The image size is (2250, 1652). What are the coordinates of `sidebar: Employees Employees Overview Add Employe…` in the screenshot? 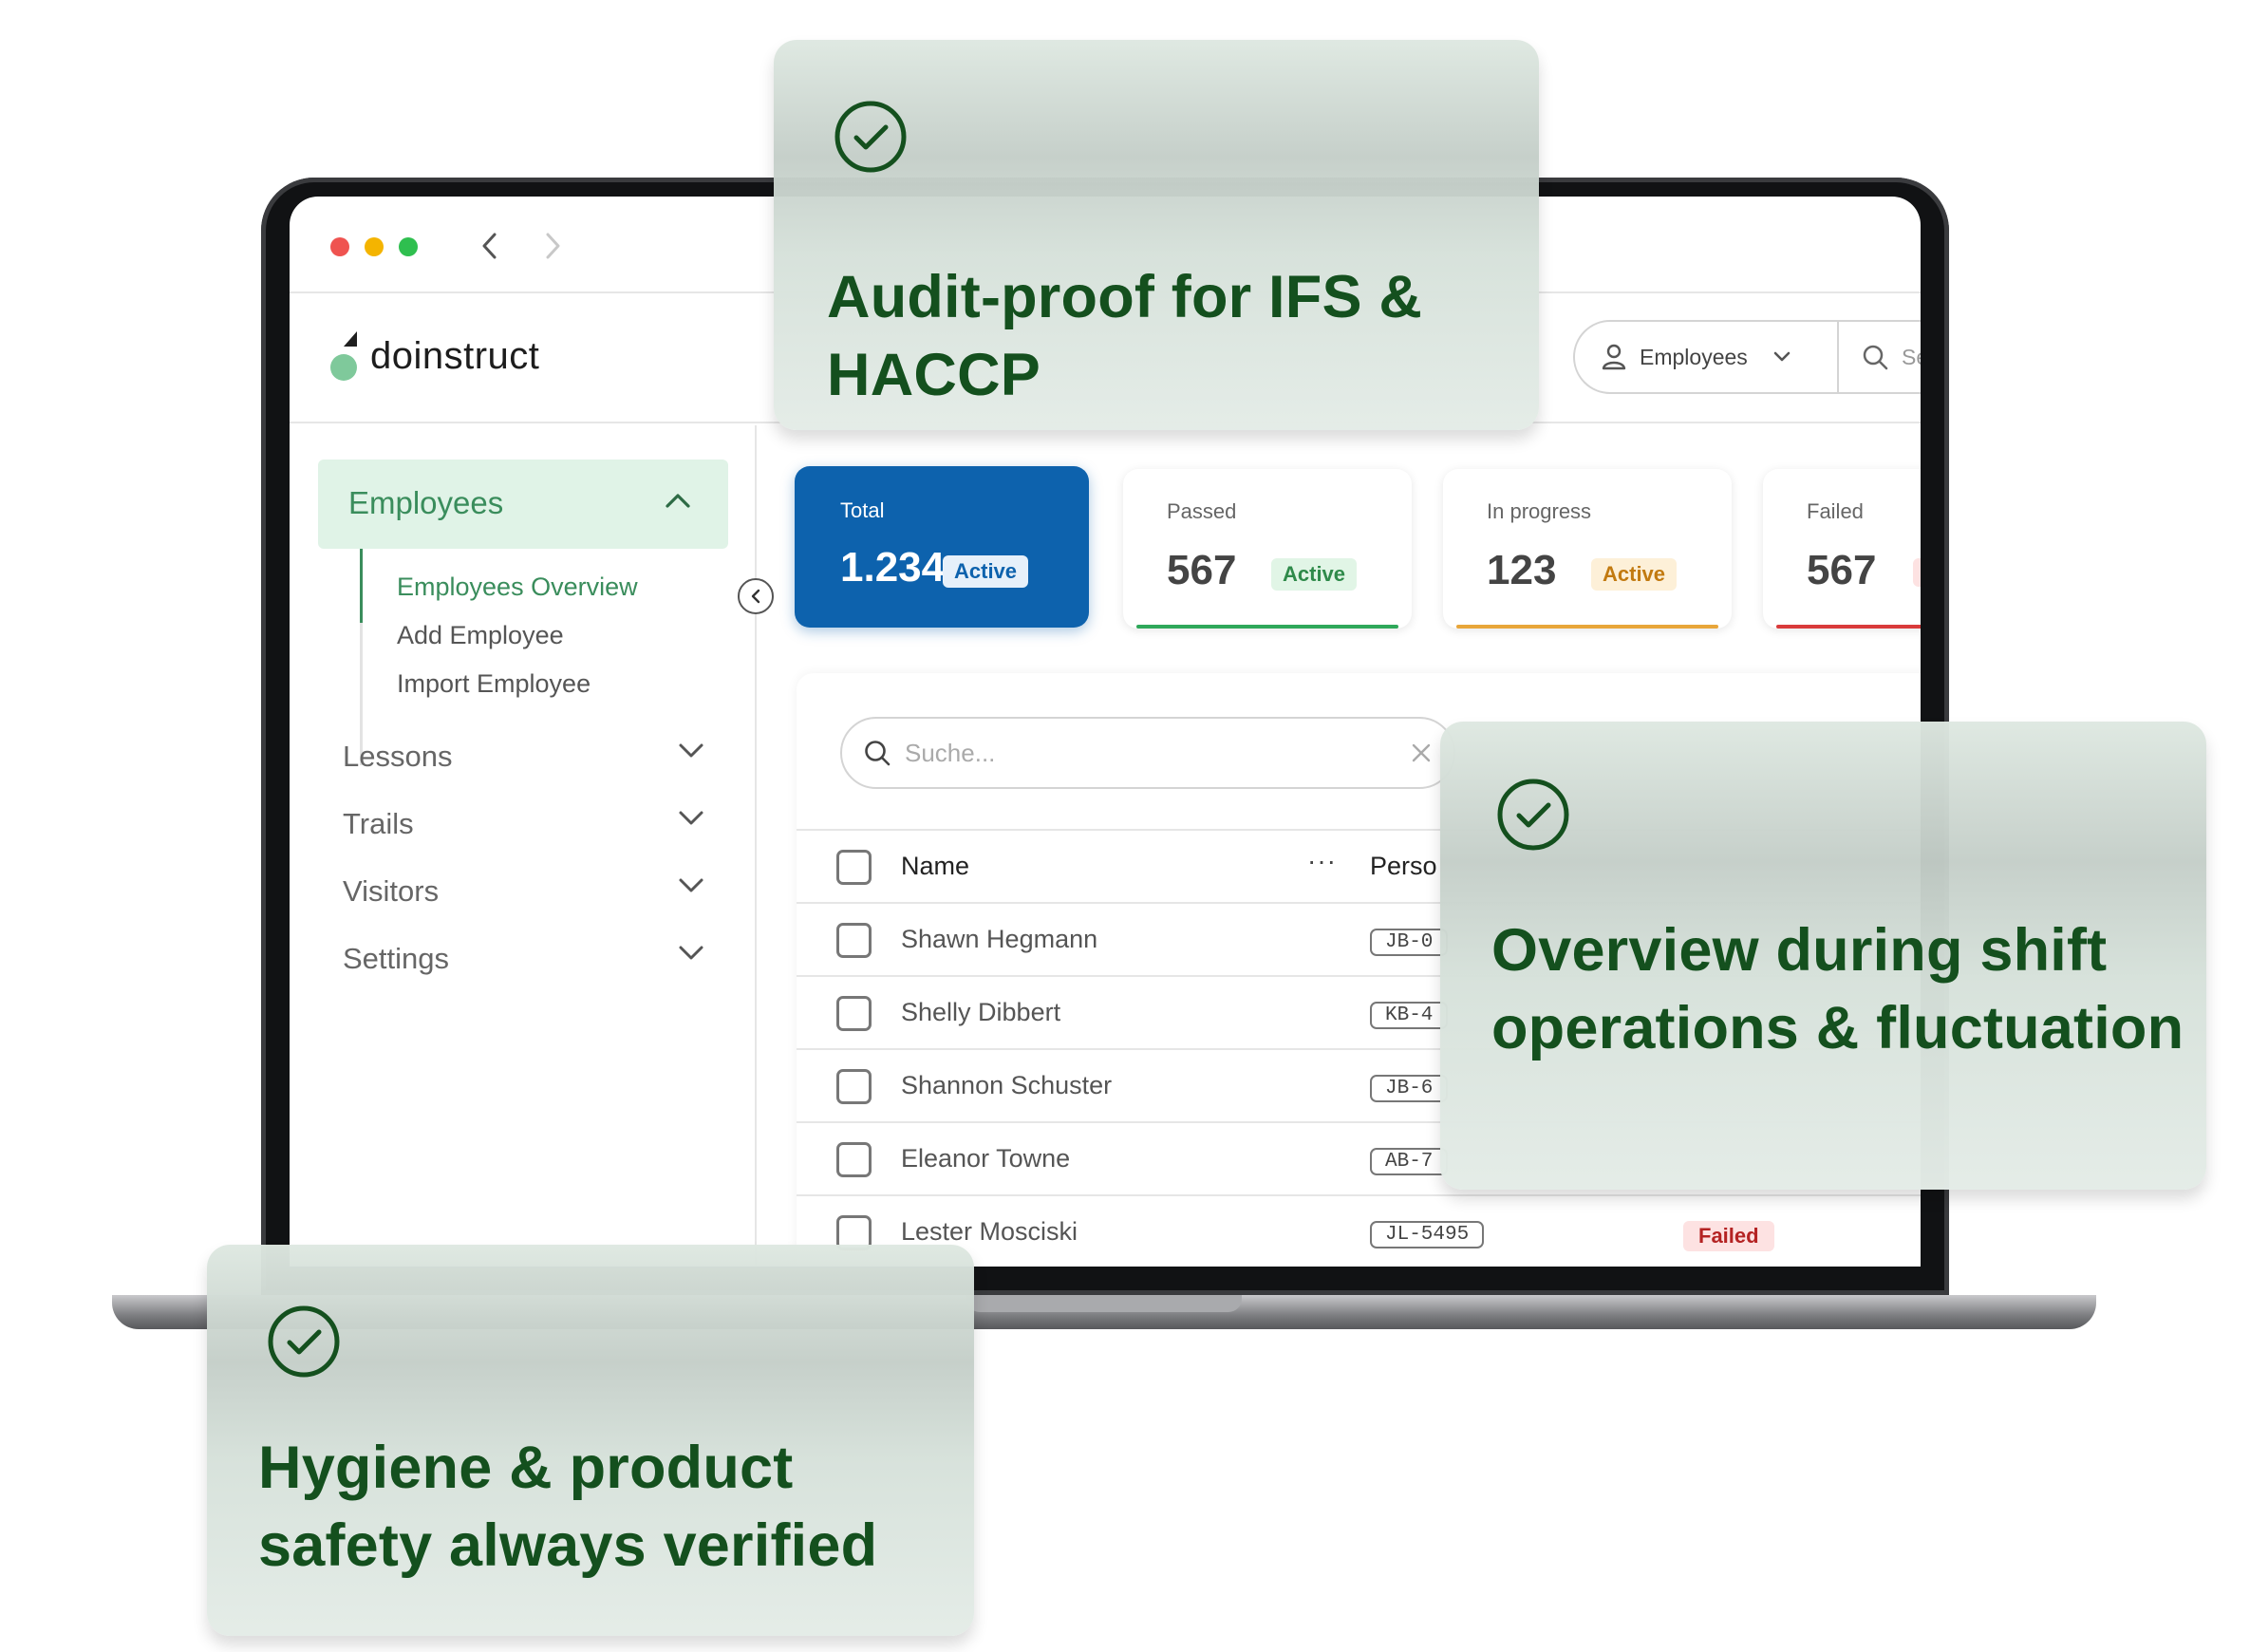 It's located at (523, 846).